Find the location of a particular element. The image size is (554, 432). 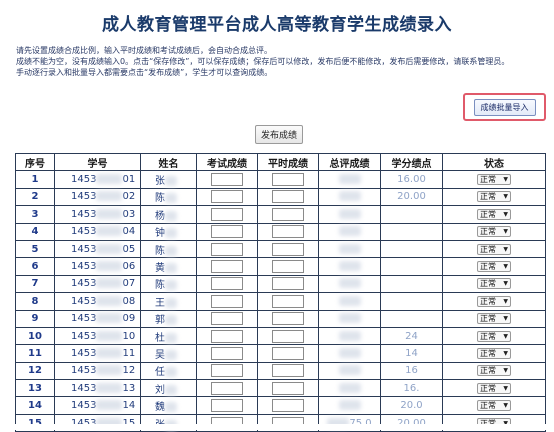

bulk-import-button: 成绩批量导入 is located at coordinates (504, 107).